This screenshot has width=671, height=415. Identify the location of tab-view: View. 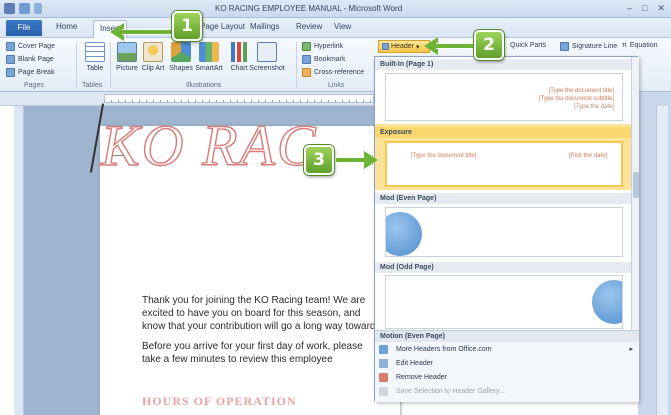
(342, 26).